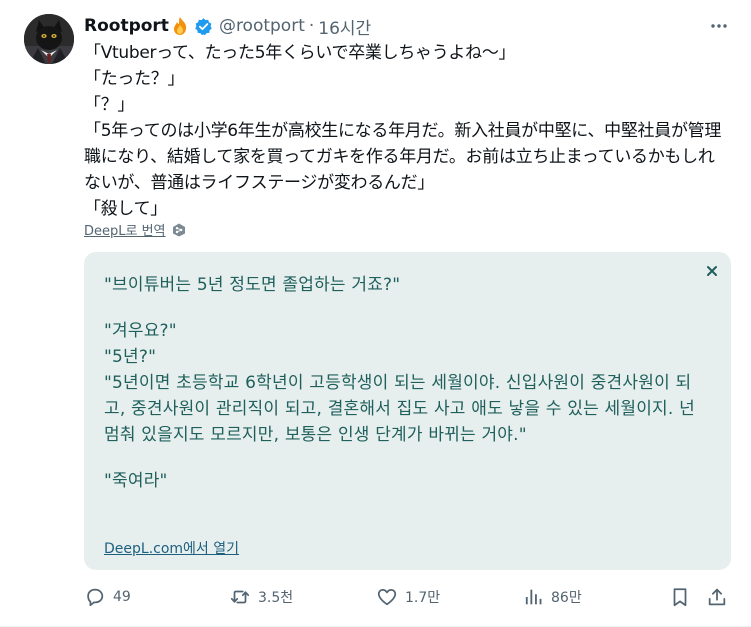  What do you see at coordinates (126, 26) in the screenshot?
I see `display-name: Rootport` at bounding box center [126, 26].